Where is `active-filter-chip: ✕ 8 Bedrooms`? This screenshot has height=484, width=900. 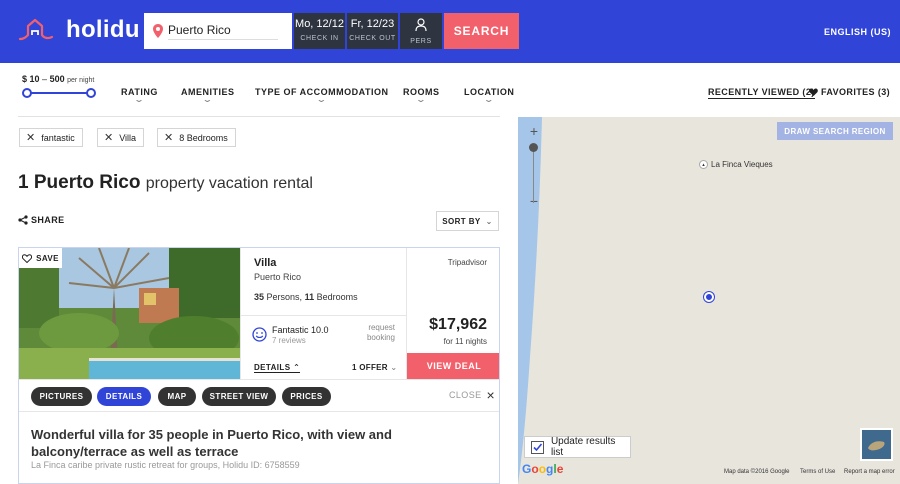
active-filter-chip: ✕ 8 Bedrooms is located at coordinates (196, 137).